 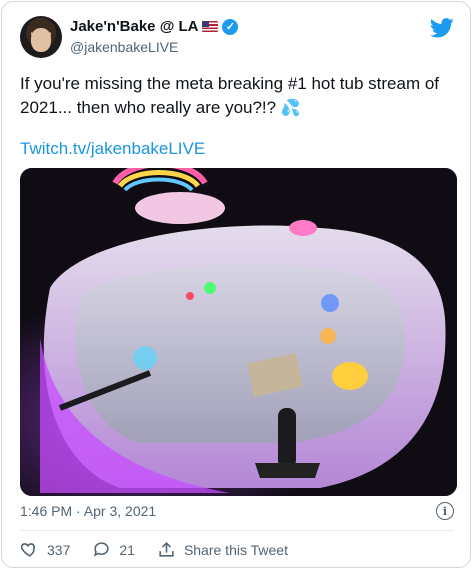 I want to click on us-flag-icon, so click(x=210, y=26).